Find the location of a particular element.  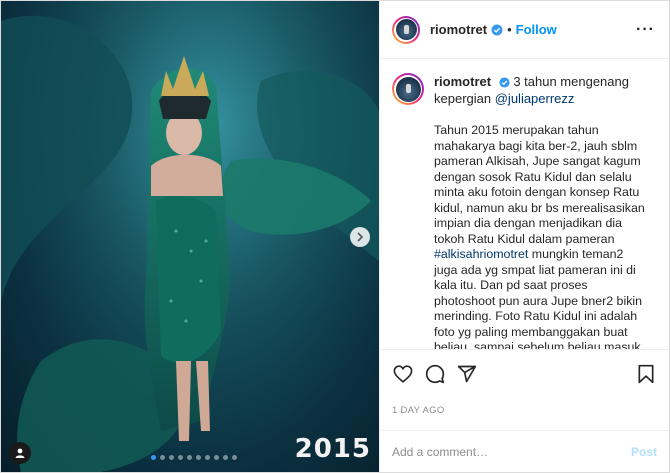

post-header: riomotret • Follow ··· is located at coordinates (524, 30).